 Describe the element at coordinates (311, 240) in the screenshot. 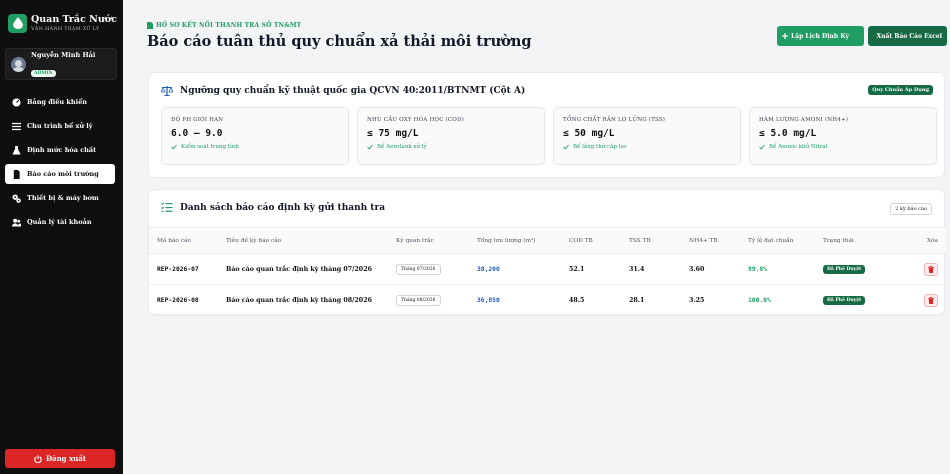

I see `col-title: Tiêu đề kỳ báo cáo` at that location.